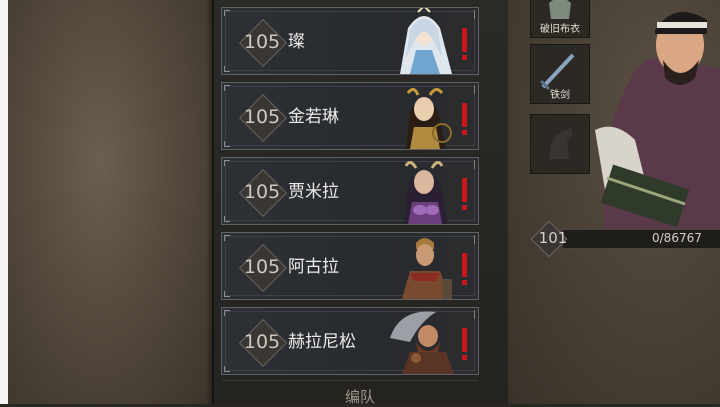 The image size is (720, 407). Describe the element at coordinates (677, 238) in the screenshot. I see `exp-text: 0/86767` at that location.